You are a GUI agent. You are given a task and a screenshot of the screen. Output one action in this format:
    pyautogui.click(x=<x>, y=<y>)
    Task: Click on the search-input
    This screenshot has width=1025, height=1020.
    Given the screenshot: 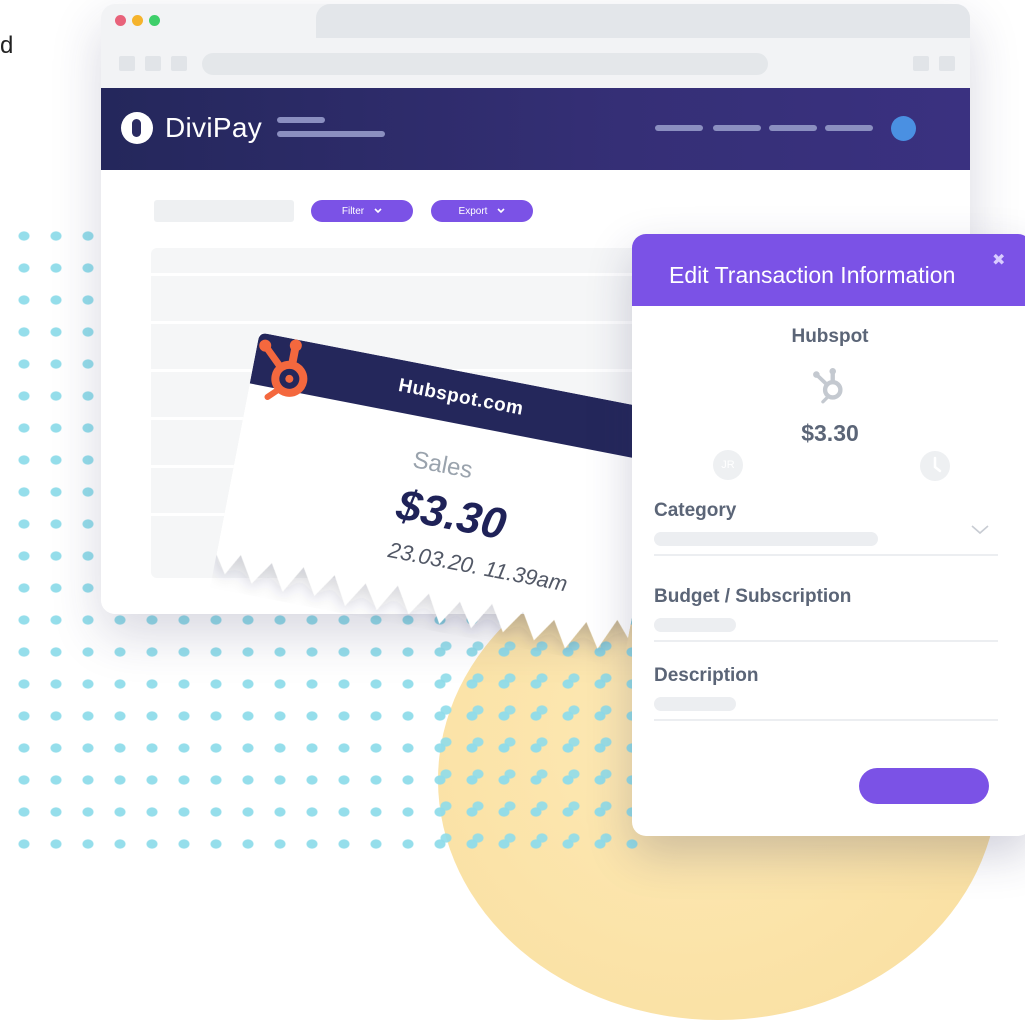 What is the action you would take?
    pyautogui.click(x=224, y=211)
    